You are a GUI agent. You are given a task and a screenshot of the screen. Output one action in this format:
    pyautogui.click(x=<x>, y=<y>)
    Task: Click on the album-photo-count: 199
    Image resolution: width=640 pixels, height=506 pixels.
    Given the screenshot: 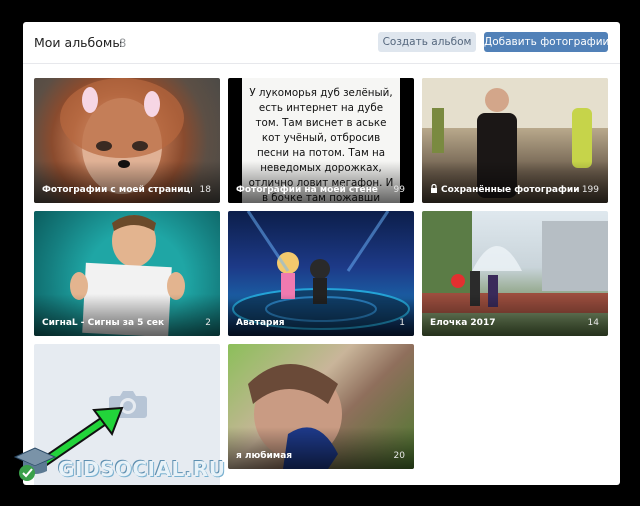 What is the action you would take?
    pyautogui.click(x=590, y=190)
    